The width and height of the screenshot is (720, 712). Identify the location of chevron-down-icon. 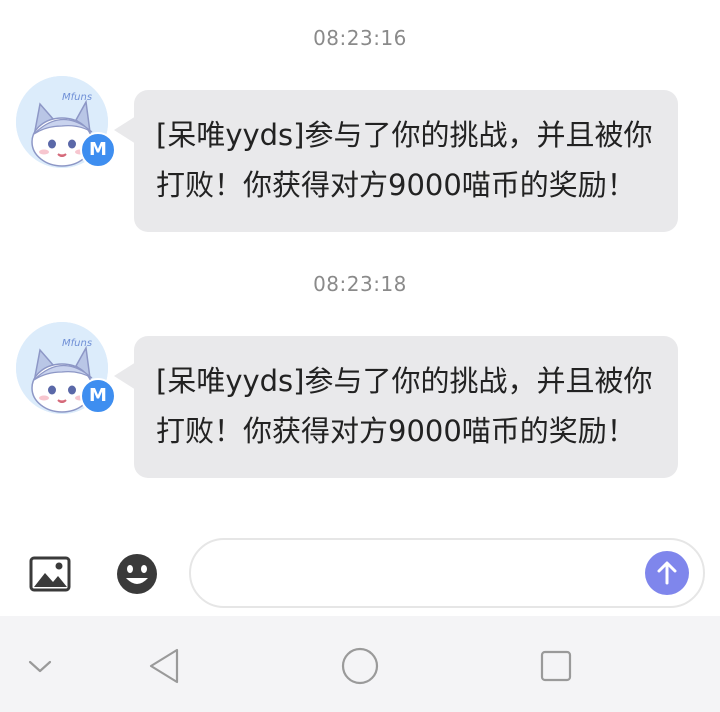
(40, 666).